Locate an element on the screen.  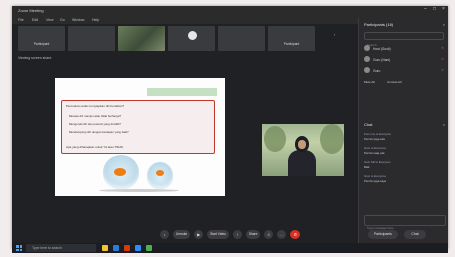
share-button: Share is located at coordinates (253, 234).